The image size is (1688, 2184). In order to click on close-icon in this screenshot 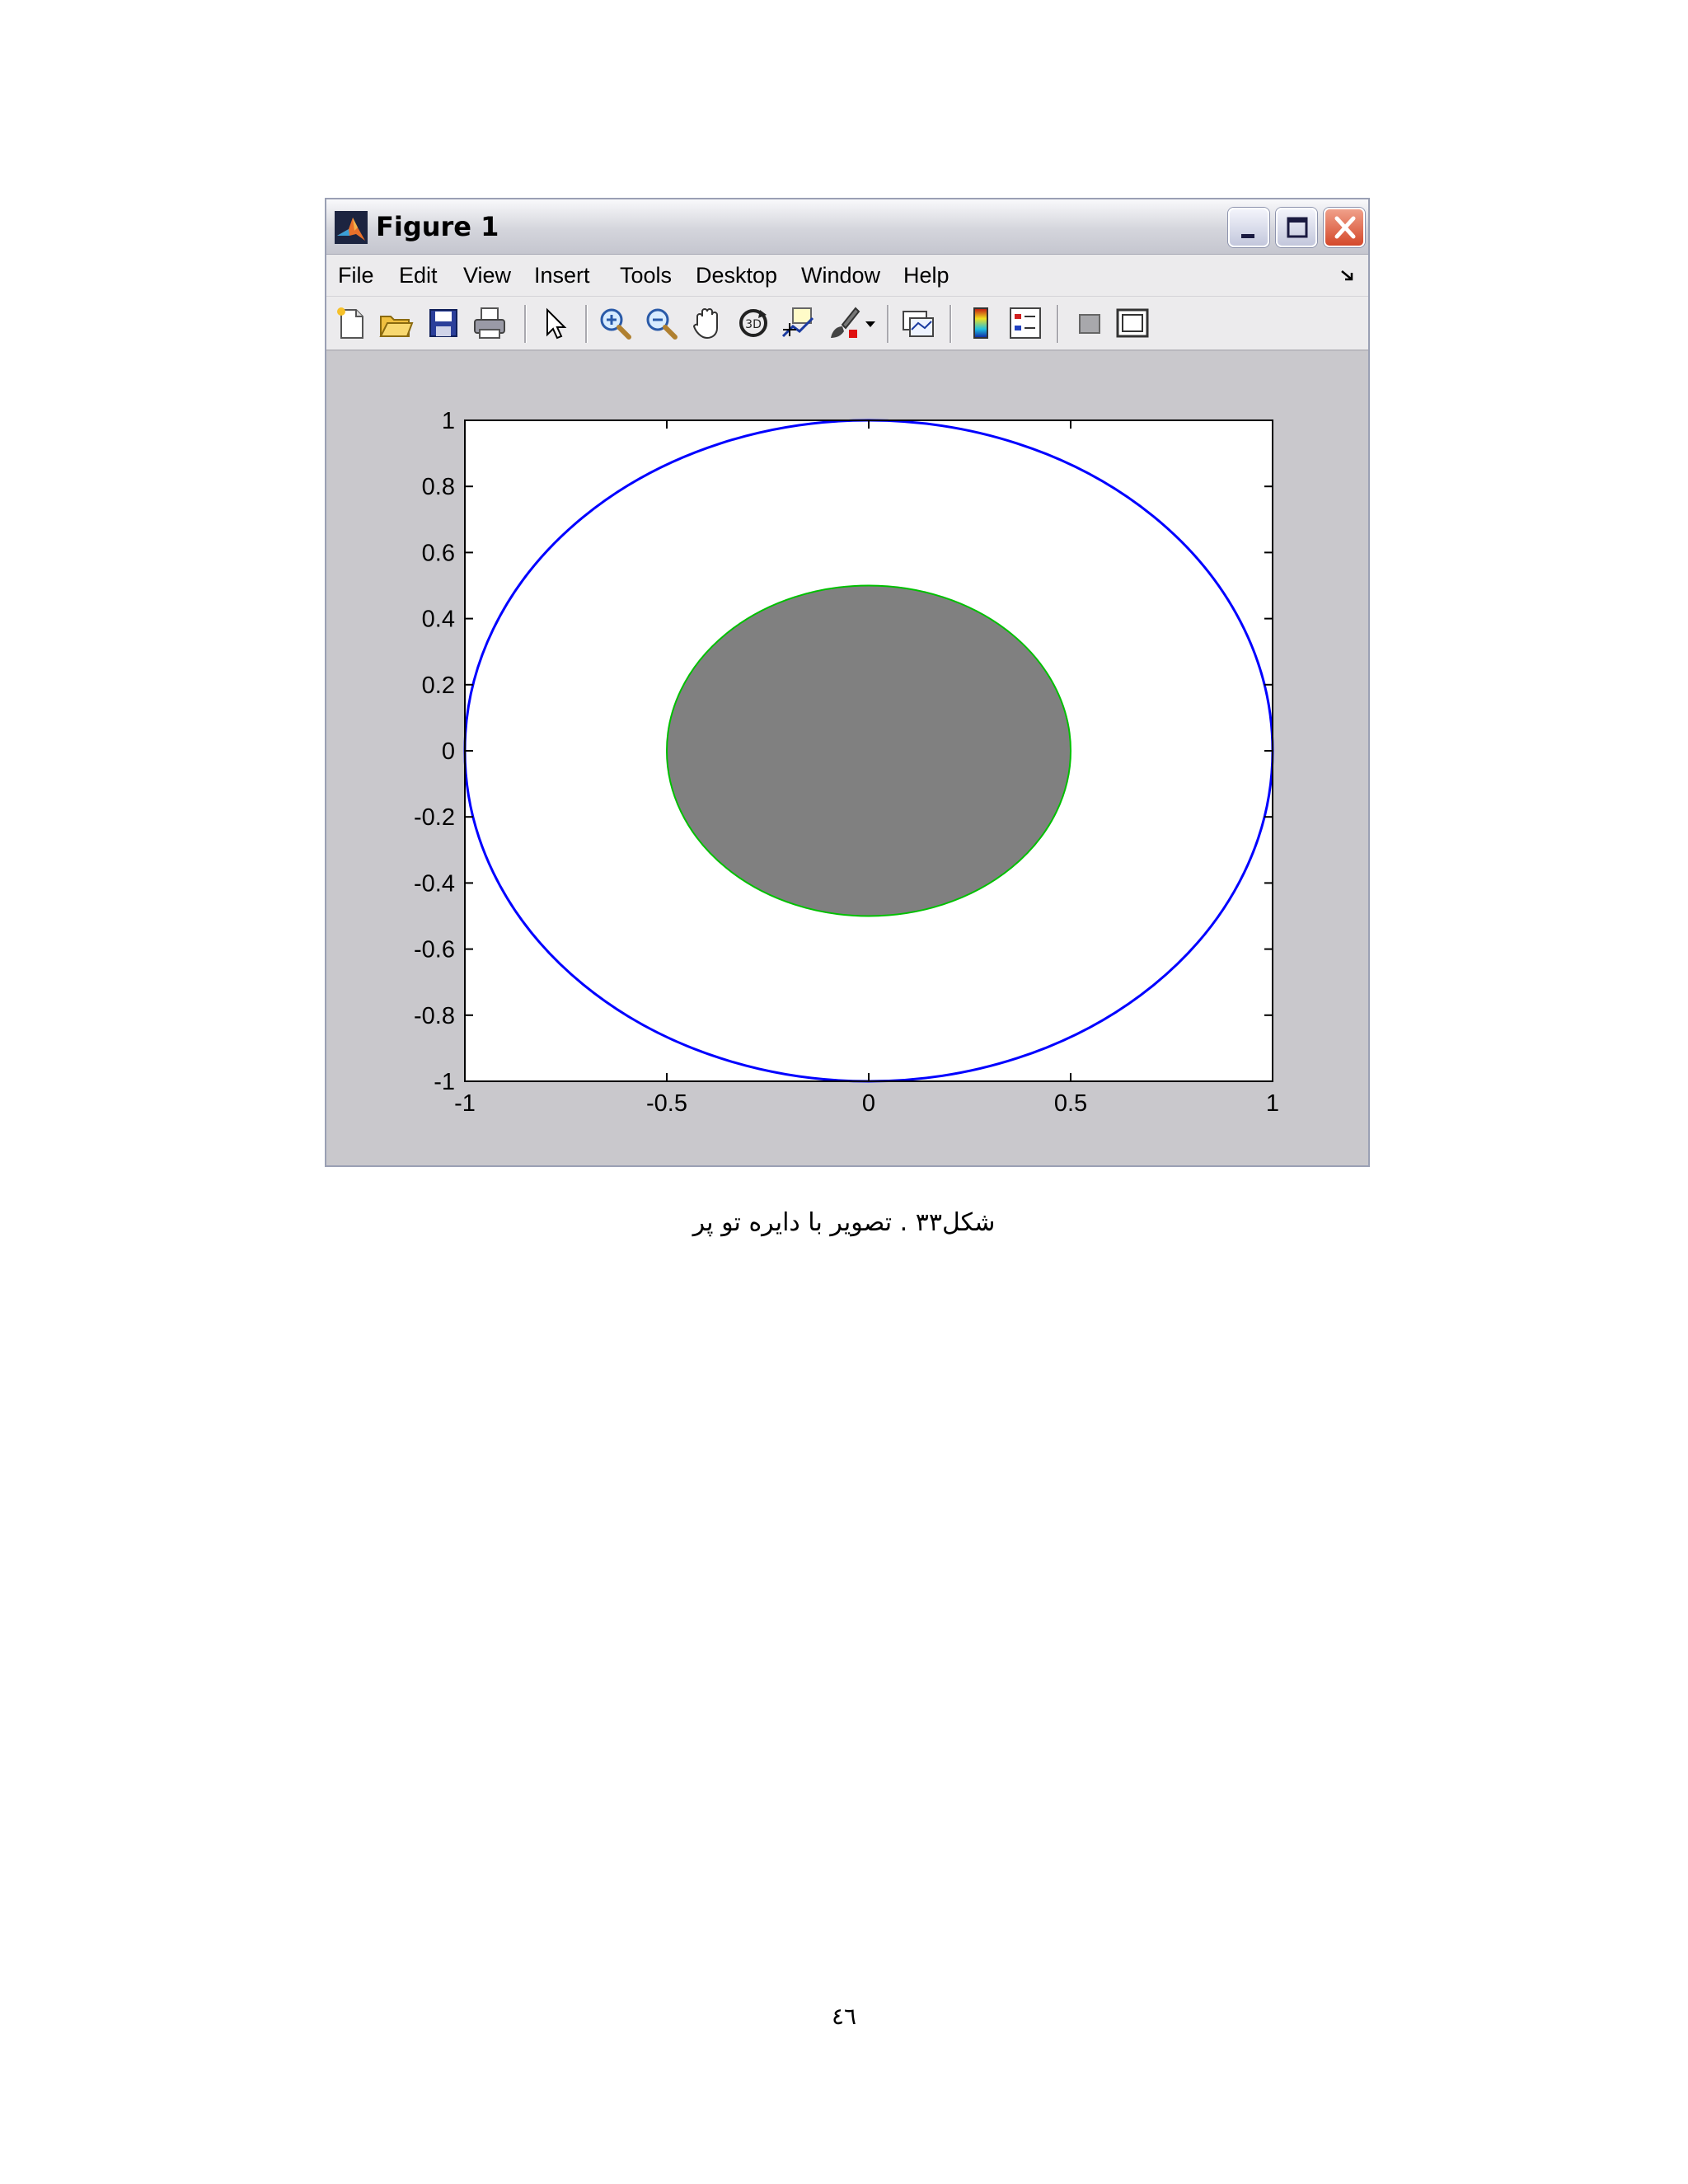, I will do `click(1345, 227)`.